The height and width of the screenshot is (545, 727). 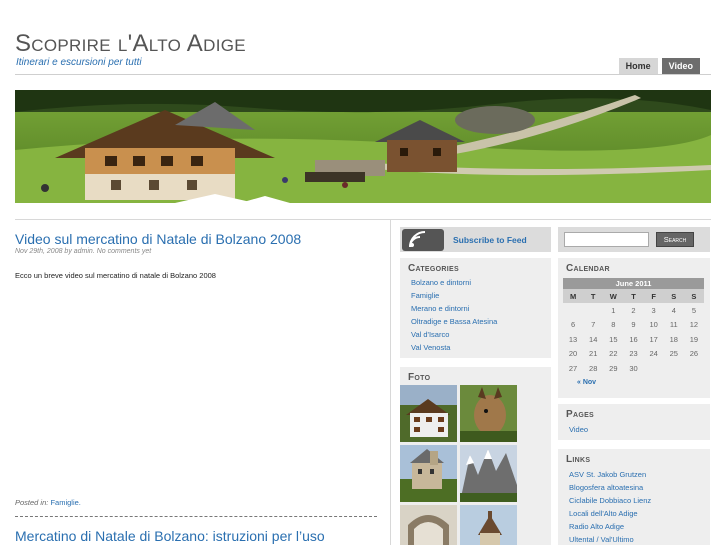 I want to click on post-category-link: Famiglie., so click(x=65, y=502).